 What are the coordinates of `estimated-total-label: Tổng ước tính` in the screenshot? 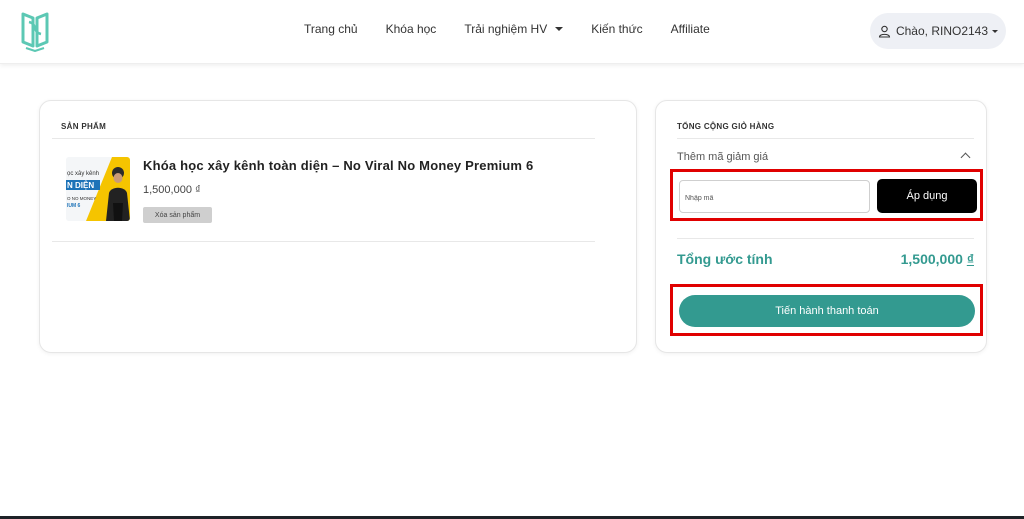 It's located at (725, 259).